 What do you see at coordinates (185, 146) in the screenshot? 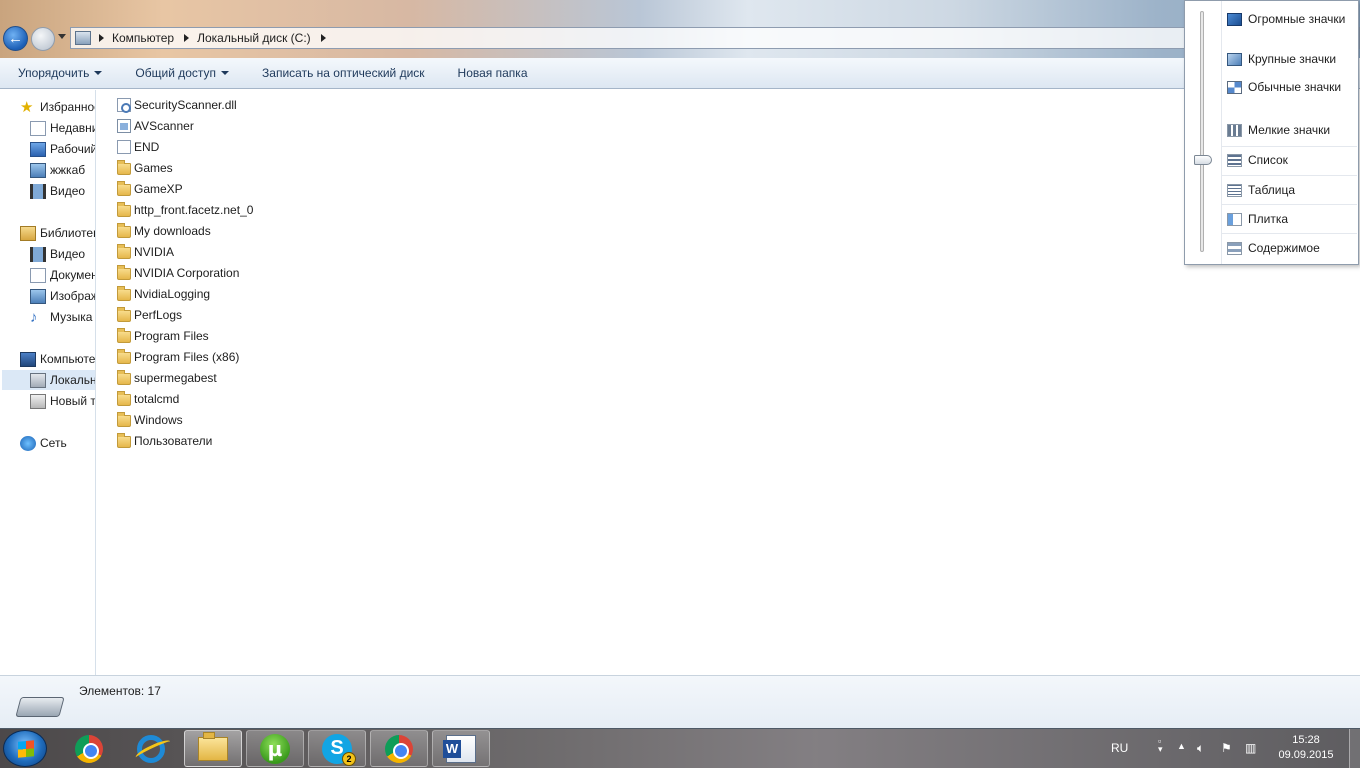
I see `file-list-item: END` at bounding box center [185, 146].